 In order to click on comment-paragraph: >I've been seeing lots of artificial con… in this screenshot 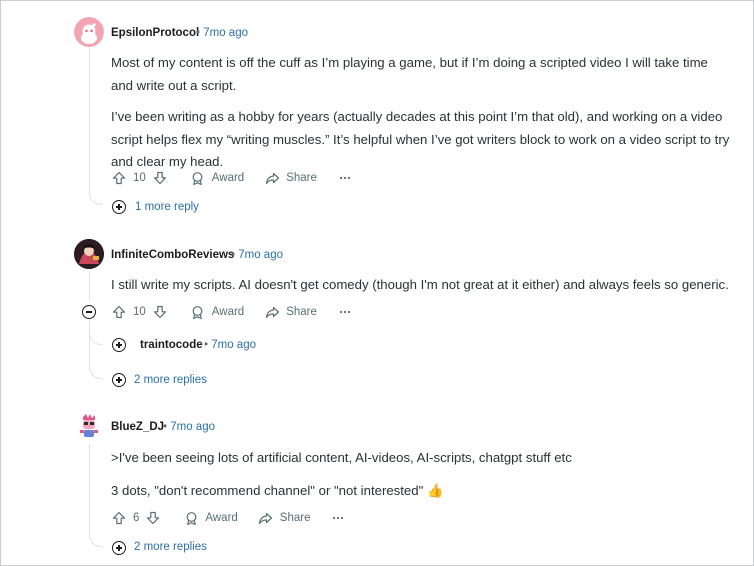, I will do `click(341, 457)`.